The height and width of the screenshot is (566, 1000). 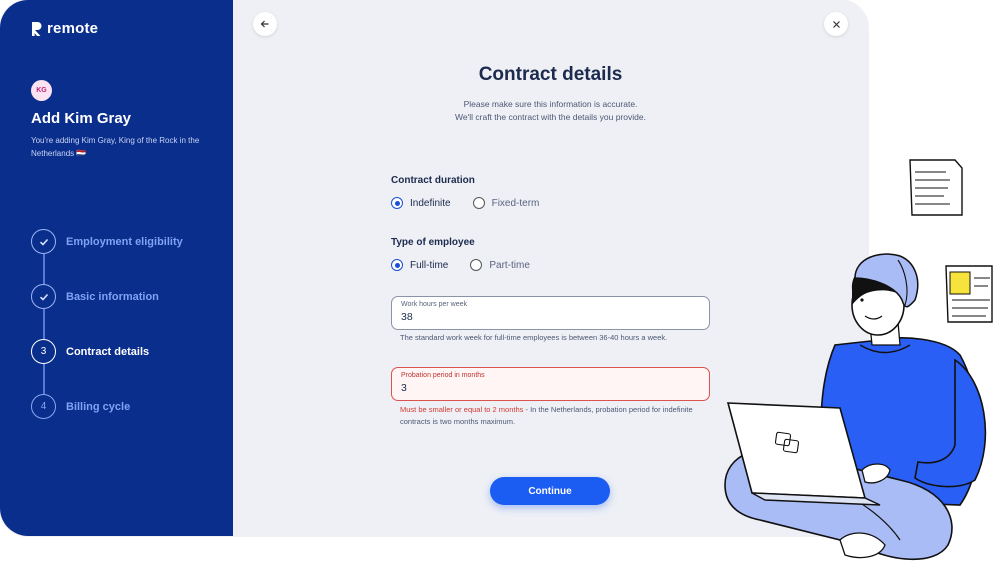 What do you see at coordinates (550, 491) in the screenshot?
I see `continue-button: Continue` at bounding box center [550, 491].